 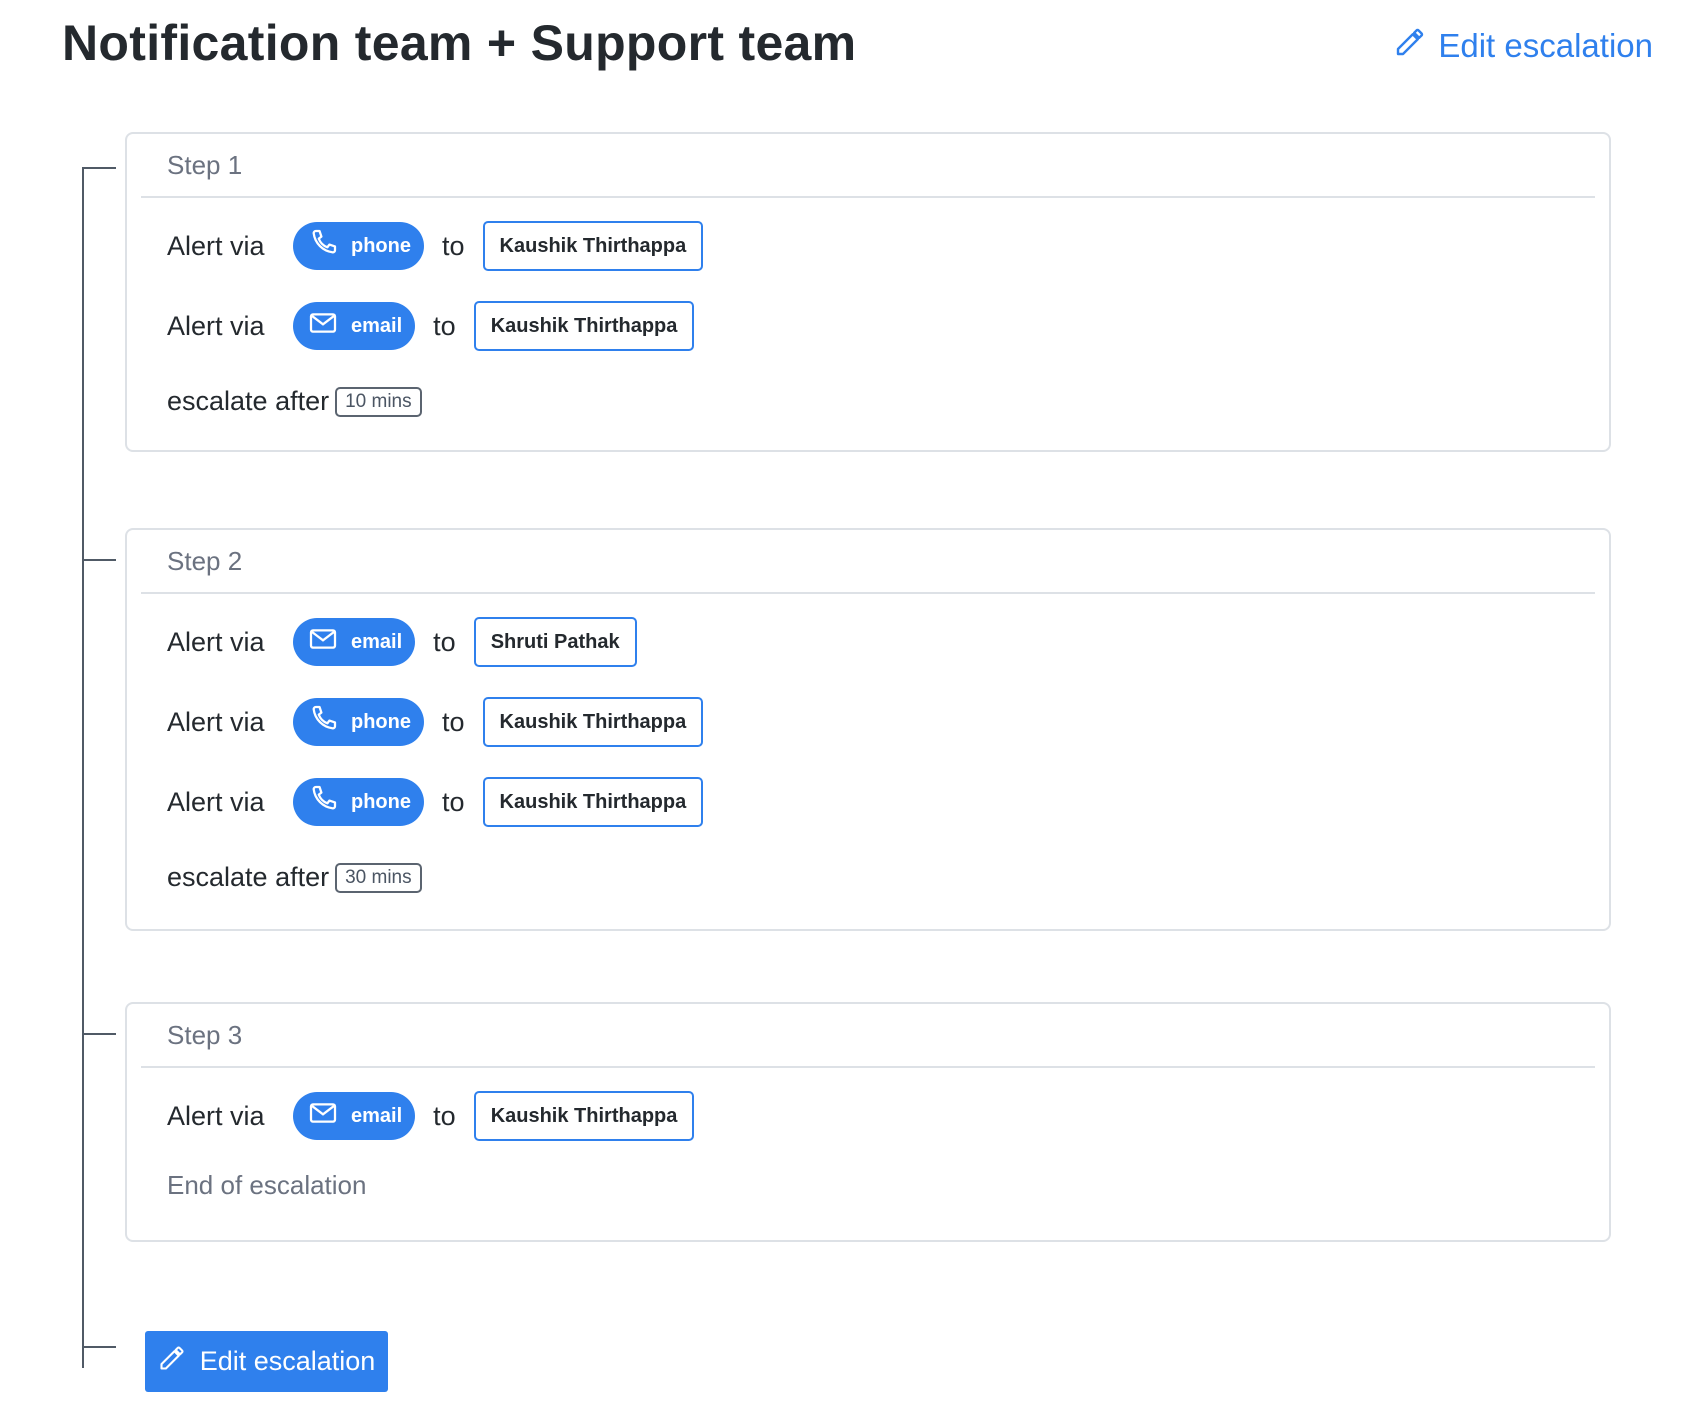 I want to click on tree-branch-end, so click(x=99, y=1347).